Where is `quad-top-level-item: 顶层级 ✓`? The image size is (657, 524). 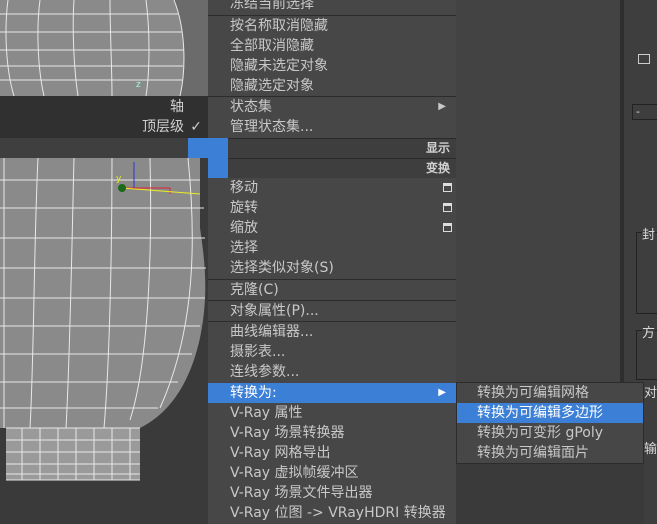
quad-top-level-item: 顶层级 ✓ is located at coordinates (104, 127).